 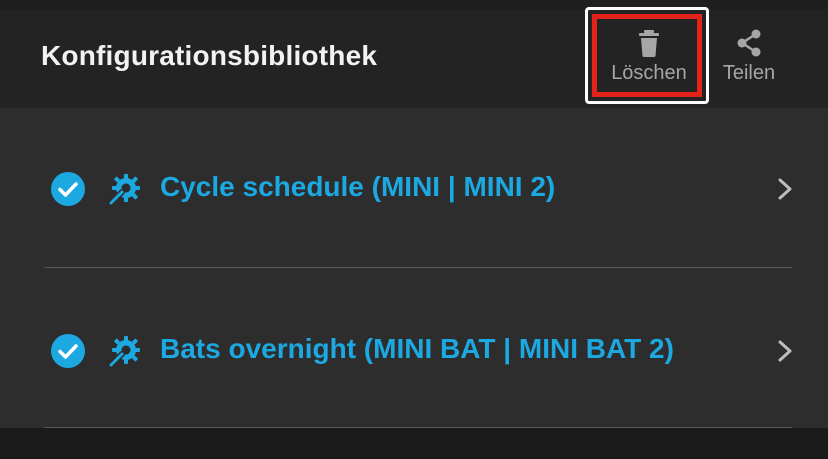 I want to click on delete-button: Löschen, so click(x=649, y=55).